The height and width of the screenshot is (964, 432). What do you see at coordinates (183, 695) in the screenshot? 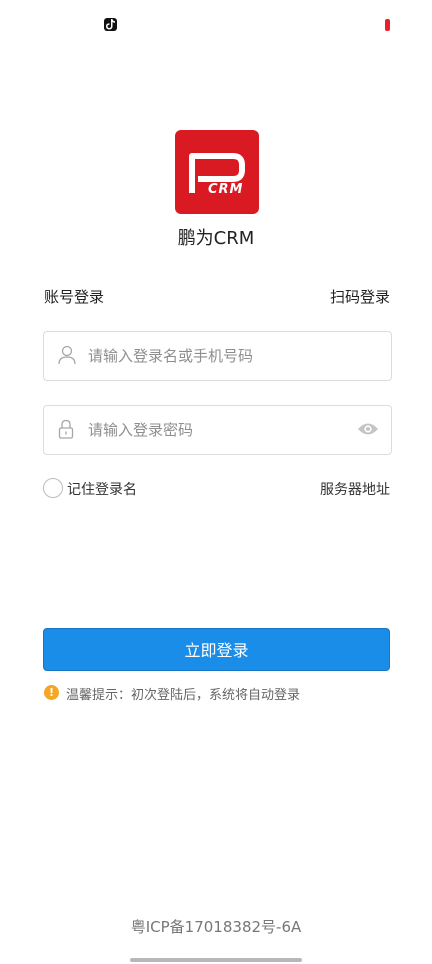
I see `tip-text: 温馨提示：初次登陆后，系统将自动登录` at bounding box center [183, 695].